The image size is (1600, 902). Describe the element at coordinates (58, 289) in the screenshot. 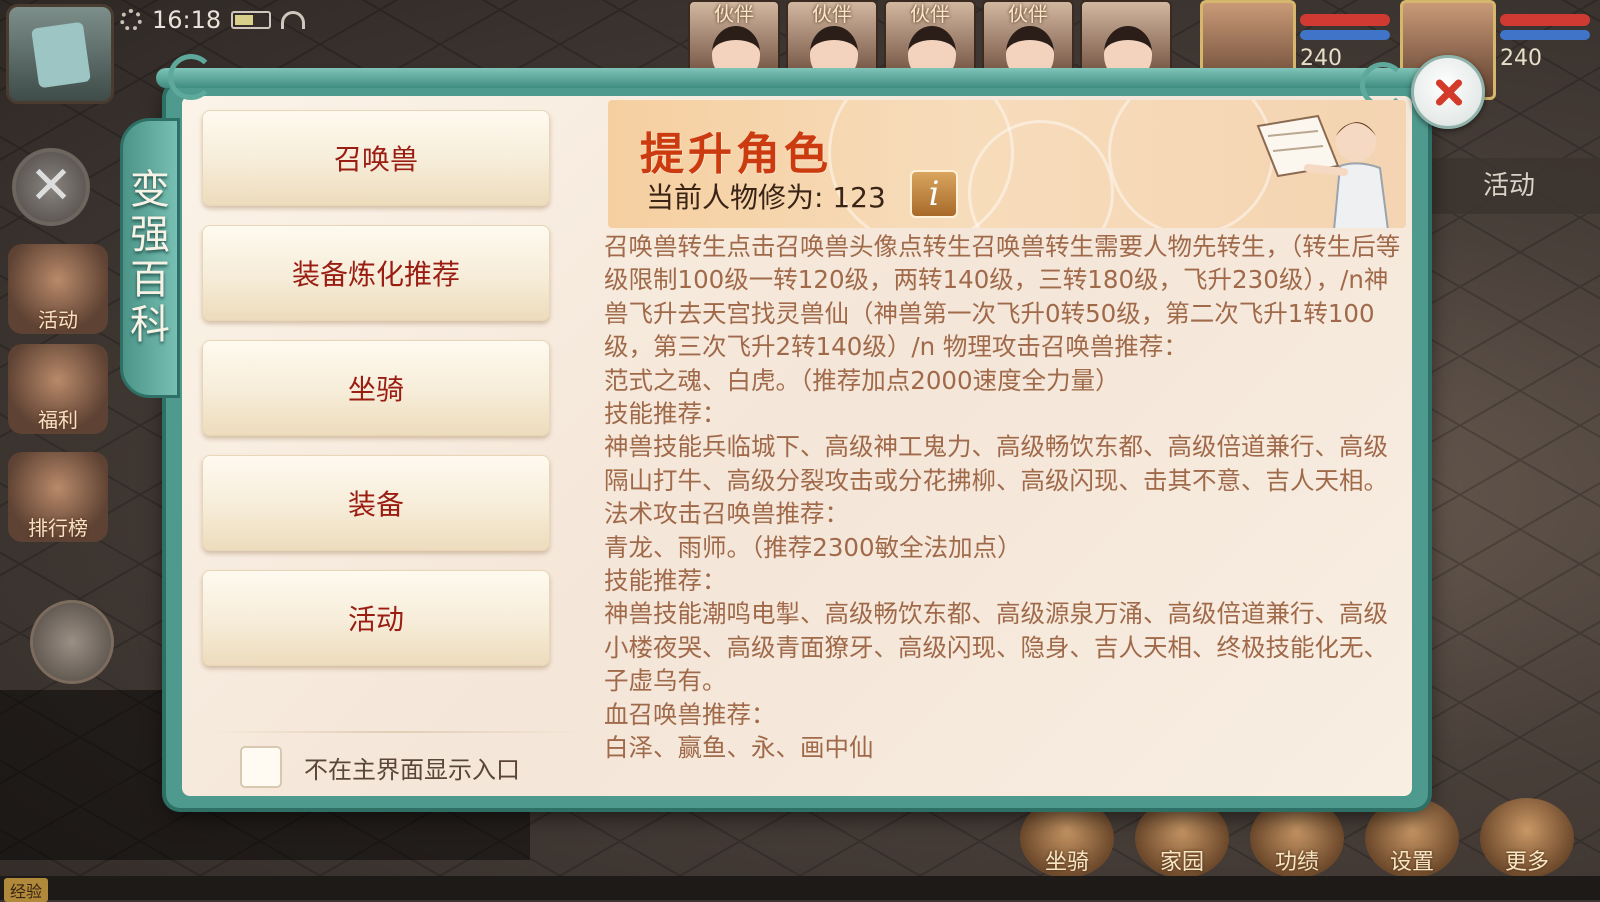

I see `side-activity-button: 活动` at that location.